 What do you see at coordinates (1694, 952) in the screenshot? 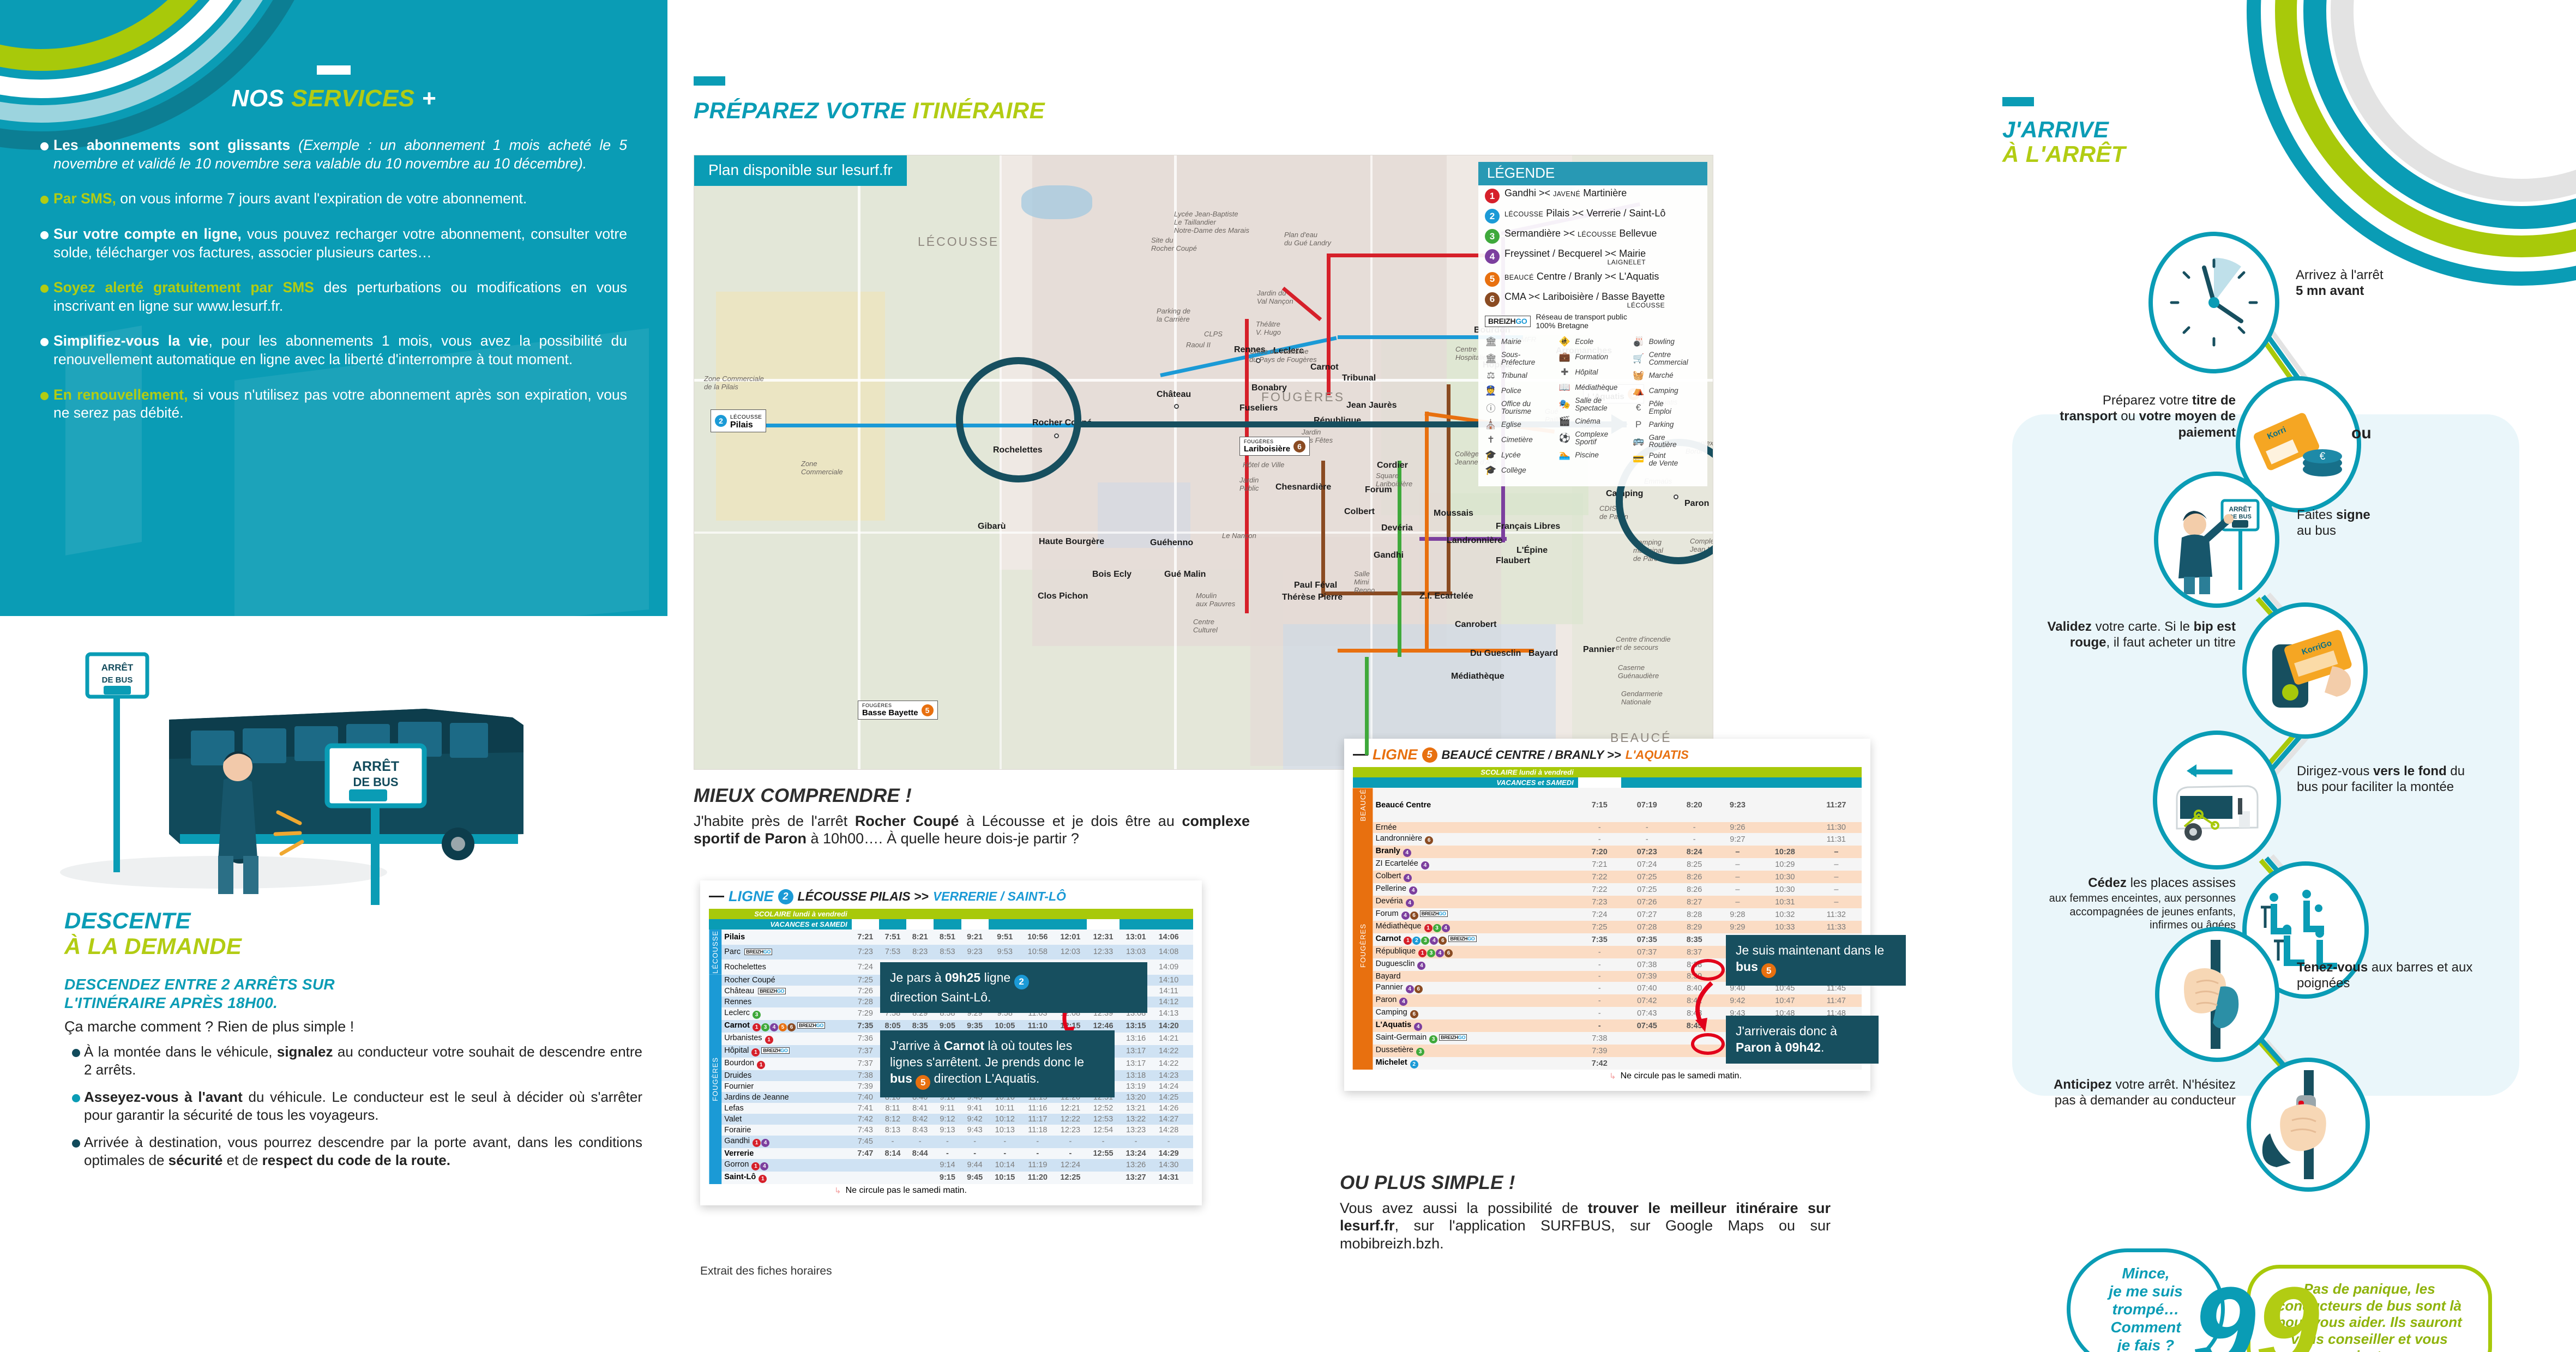
I see `departure-time: 8:37` at bounding box center [1694, 952].